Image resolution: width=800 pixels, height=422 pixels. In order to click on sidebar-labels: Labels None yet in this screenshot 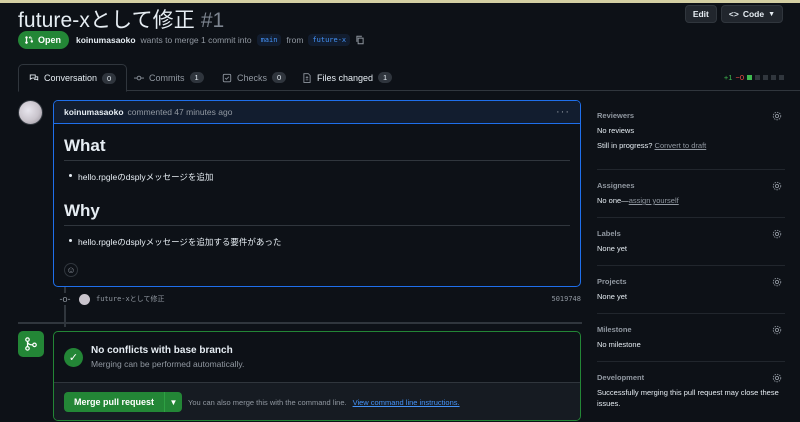, I will do `click(691, 242)`.